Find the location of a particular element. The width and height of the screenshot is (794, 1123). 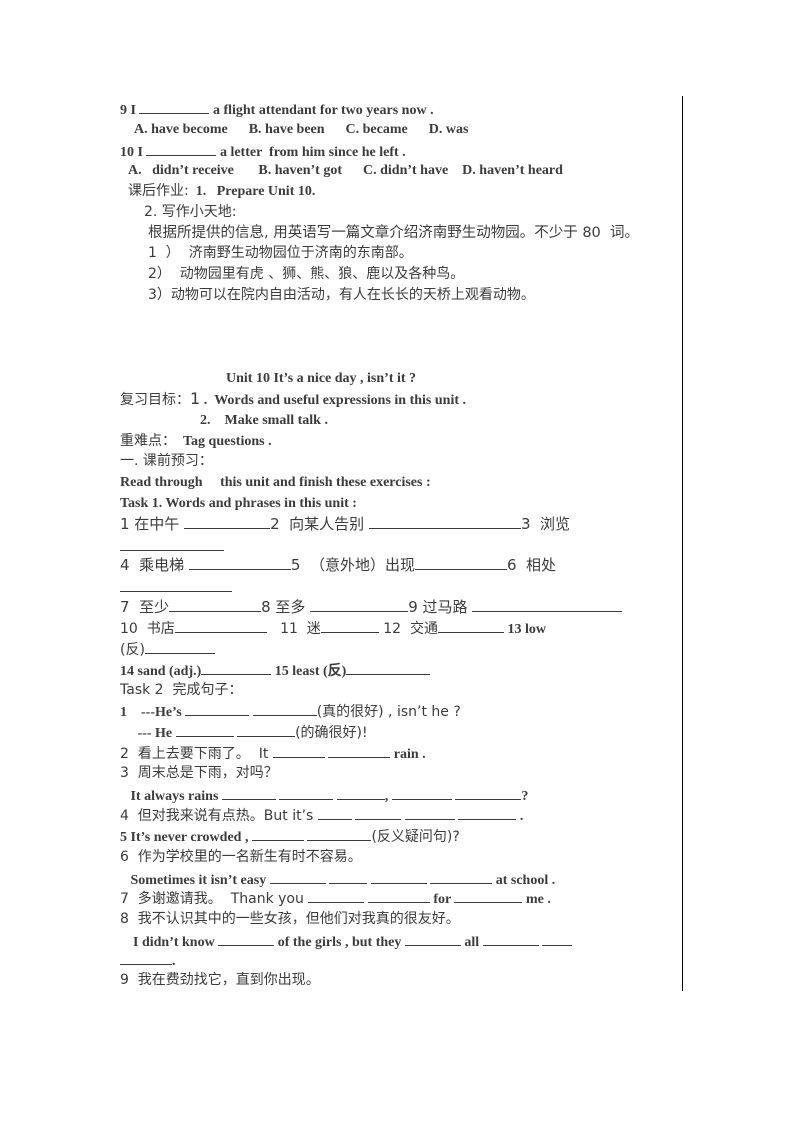

sentence-text: (真的很好) , isn’t he ? is located at coordinates (388, 712).